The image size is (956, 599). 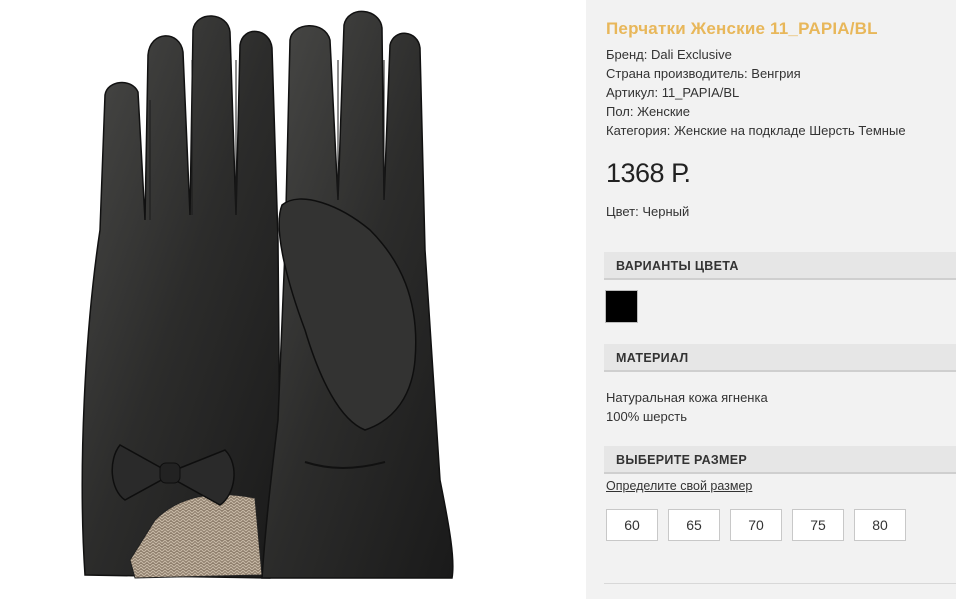 What do you see at coordinates (818, 525) in the screenshot?
I see `size-button-75: 75` at bounding box center [818, 525].